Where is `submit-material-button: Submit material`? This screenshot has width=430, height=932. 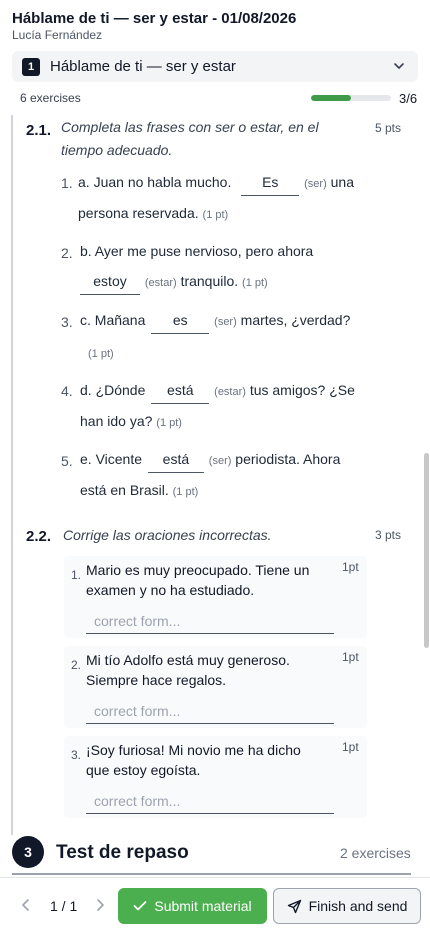 submit-material-button: Submit material is located at coordinates (192, 906).